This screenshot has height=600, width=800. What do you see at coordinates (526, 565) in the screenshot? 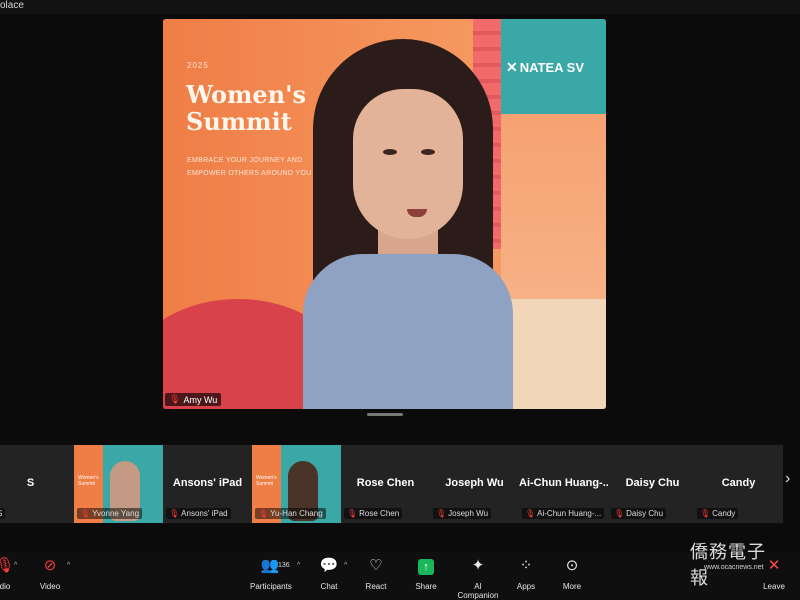
I see `apps-icon: ⁘` at bounding box center [526, 565].